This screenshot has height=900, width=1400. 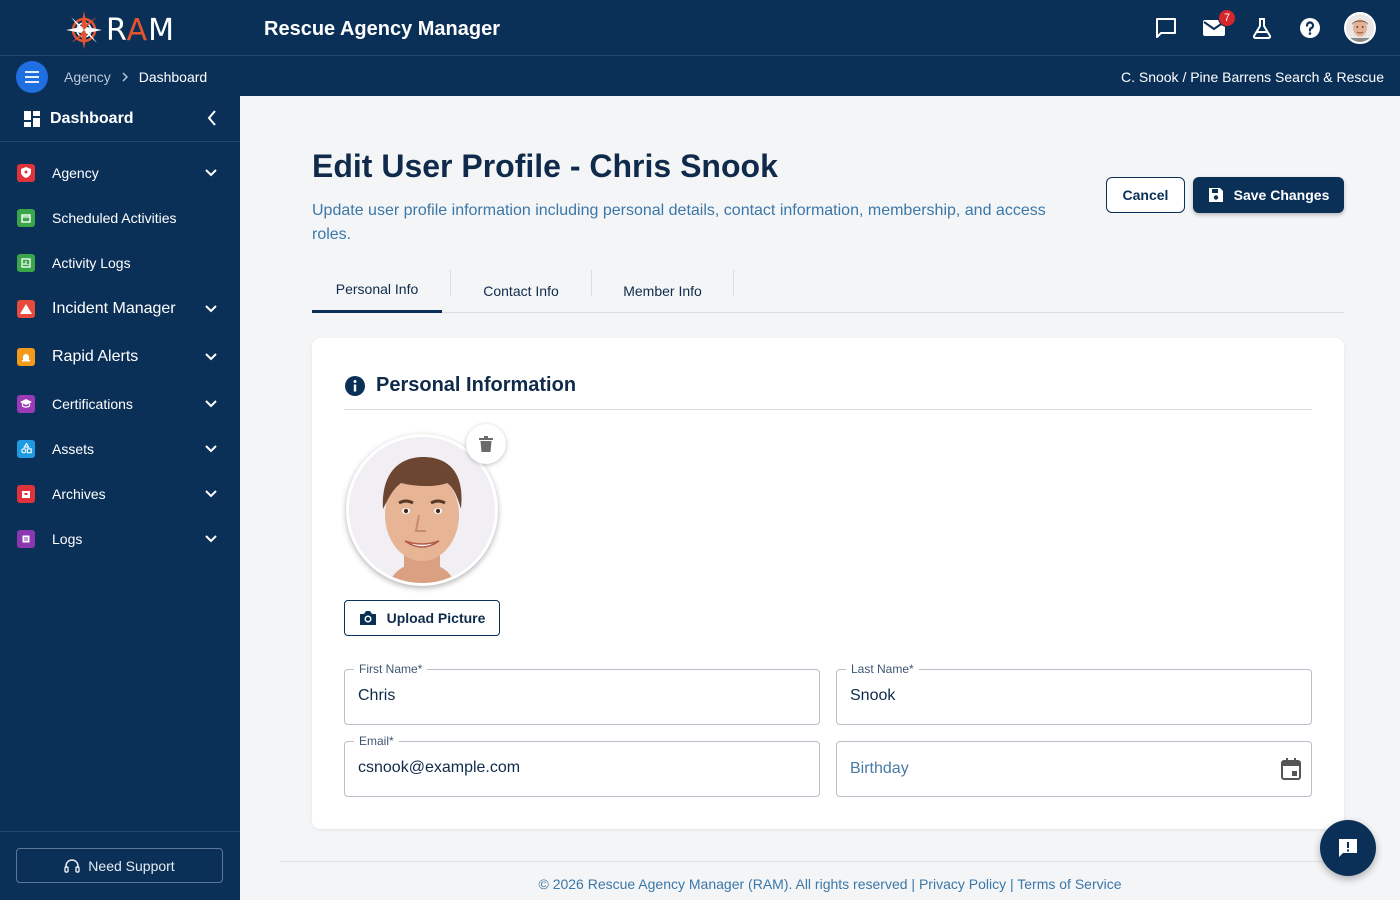 I want to click on sidebar-item-logs: Logs, so click(x=120, y=538).